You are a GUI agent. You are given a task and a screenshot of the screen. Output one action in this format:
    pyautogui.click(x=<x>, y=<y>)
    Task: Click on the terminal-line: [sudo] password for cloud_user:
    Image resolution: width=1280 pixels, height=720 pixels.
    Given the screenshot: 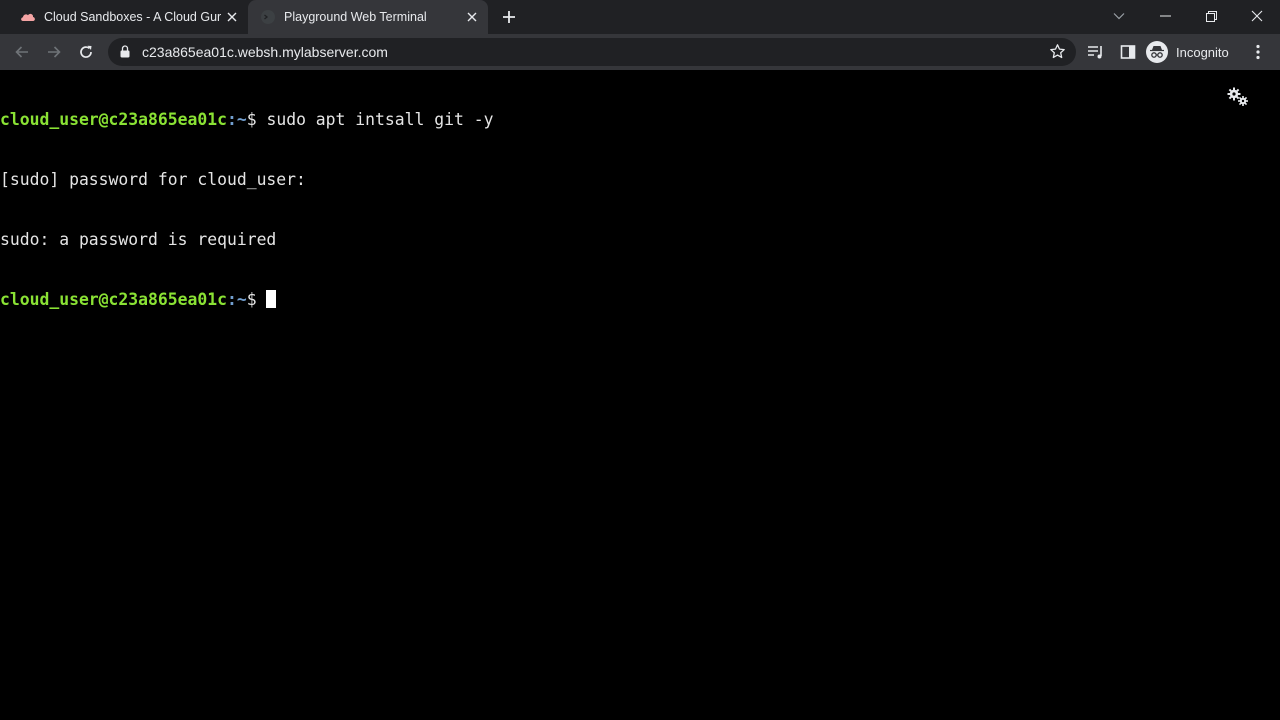 What is the action you would take?
    pyautogui.click(x=246, y=180)
    